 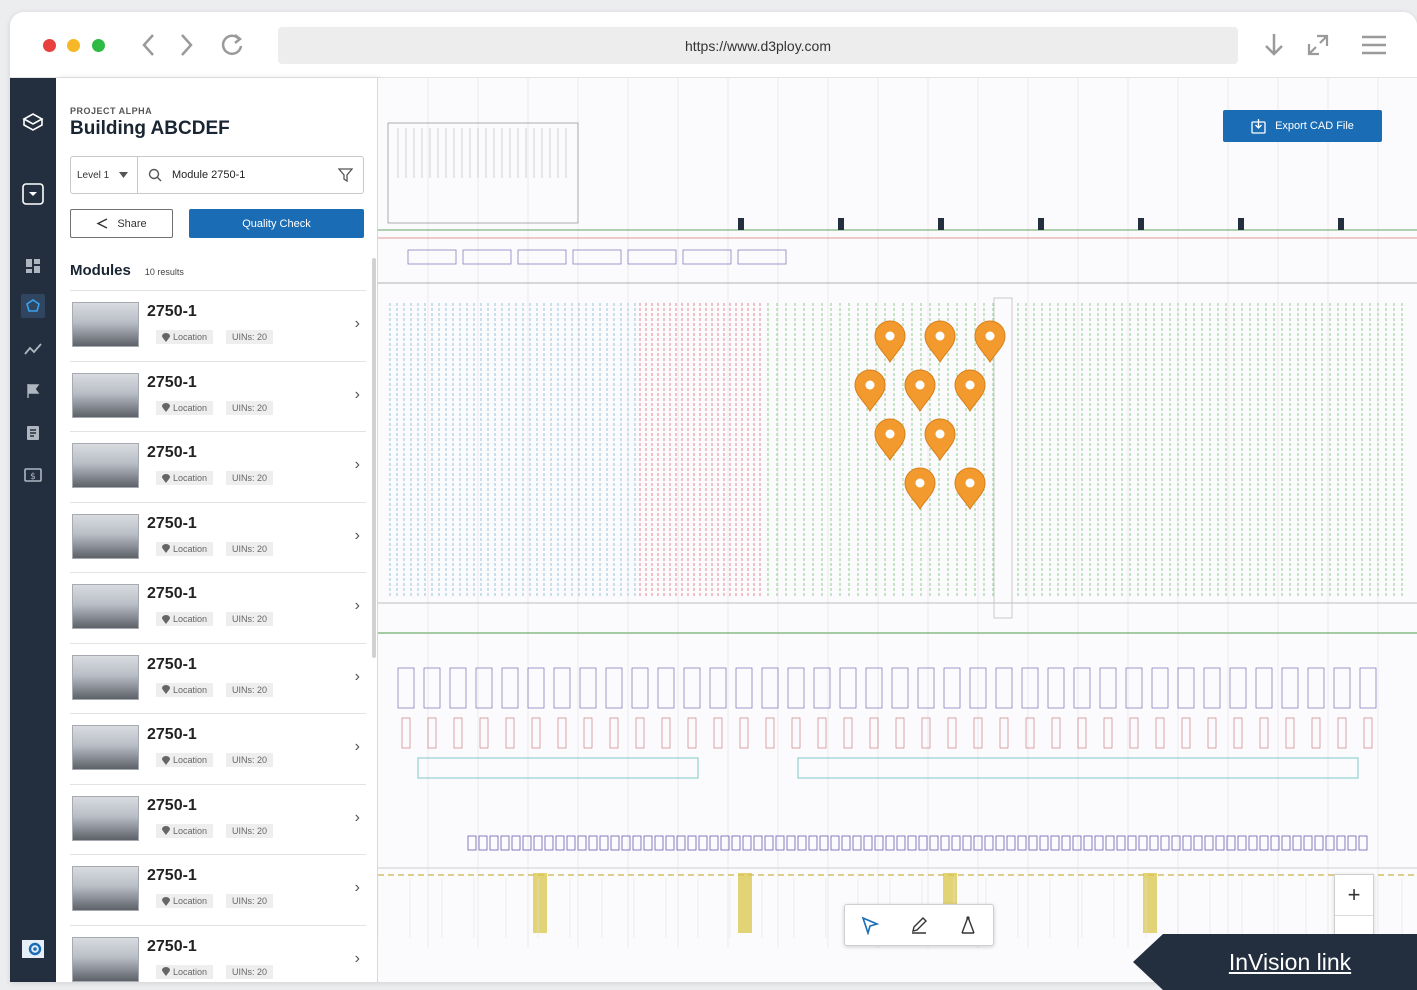 I want to click on download-icon, so click(x=1274, y=45).